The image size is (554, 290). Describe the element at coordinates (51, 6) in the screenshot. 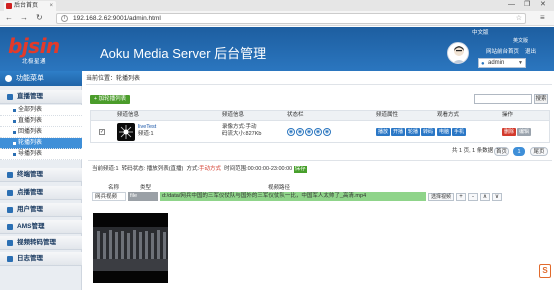

I see `tab-close-icon: ×` at that location.